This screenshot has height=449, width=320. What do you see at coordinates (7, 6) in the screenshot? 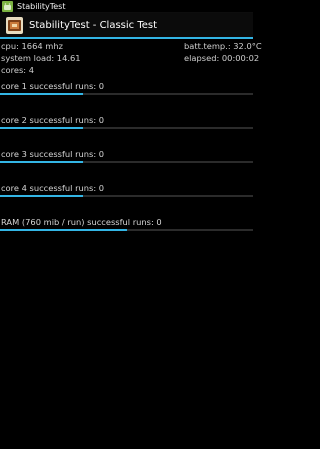
I see `android-icon` at bounding box center [7, 6].